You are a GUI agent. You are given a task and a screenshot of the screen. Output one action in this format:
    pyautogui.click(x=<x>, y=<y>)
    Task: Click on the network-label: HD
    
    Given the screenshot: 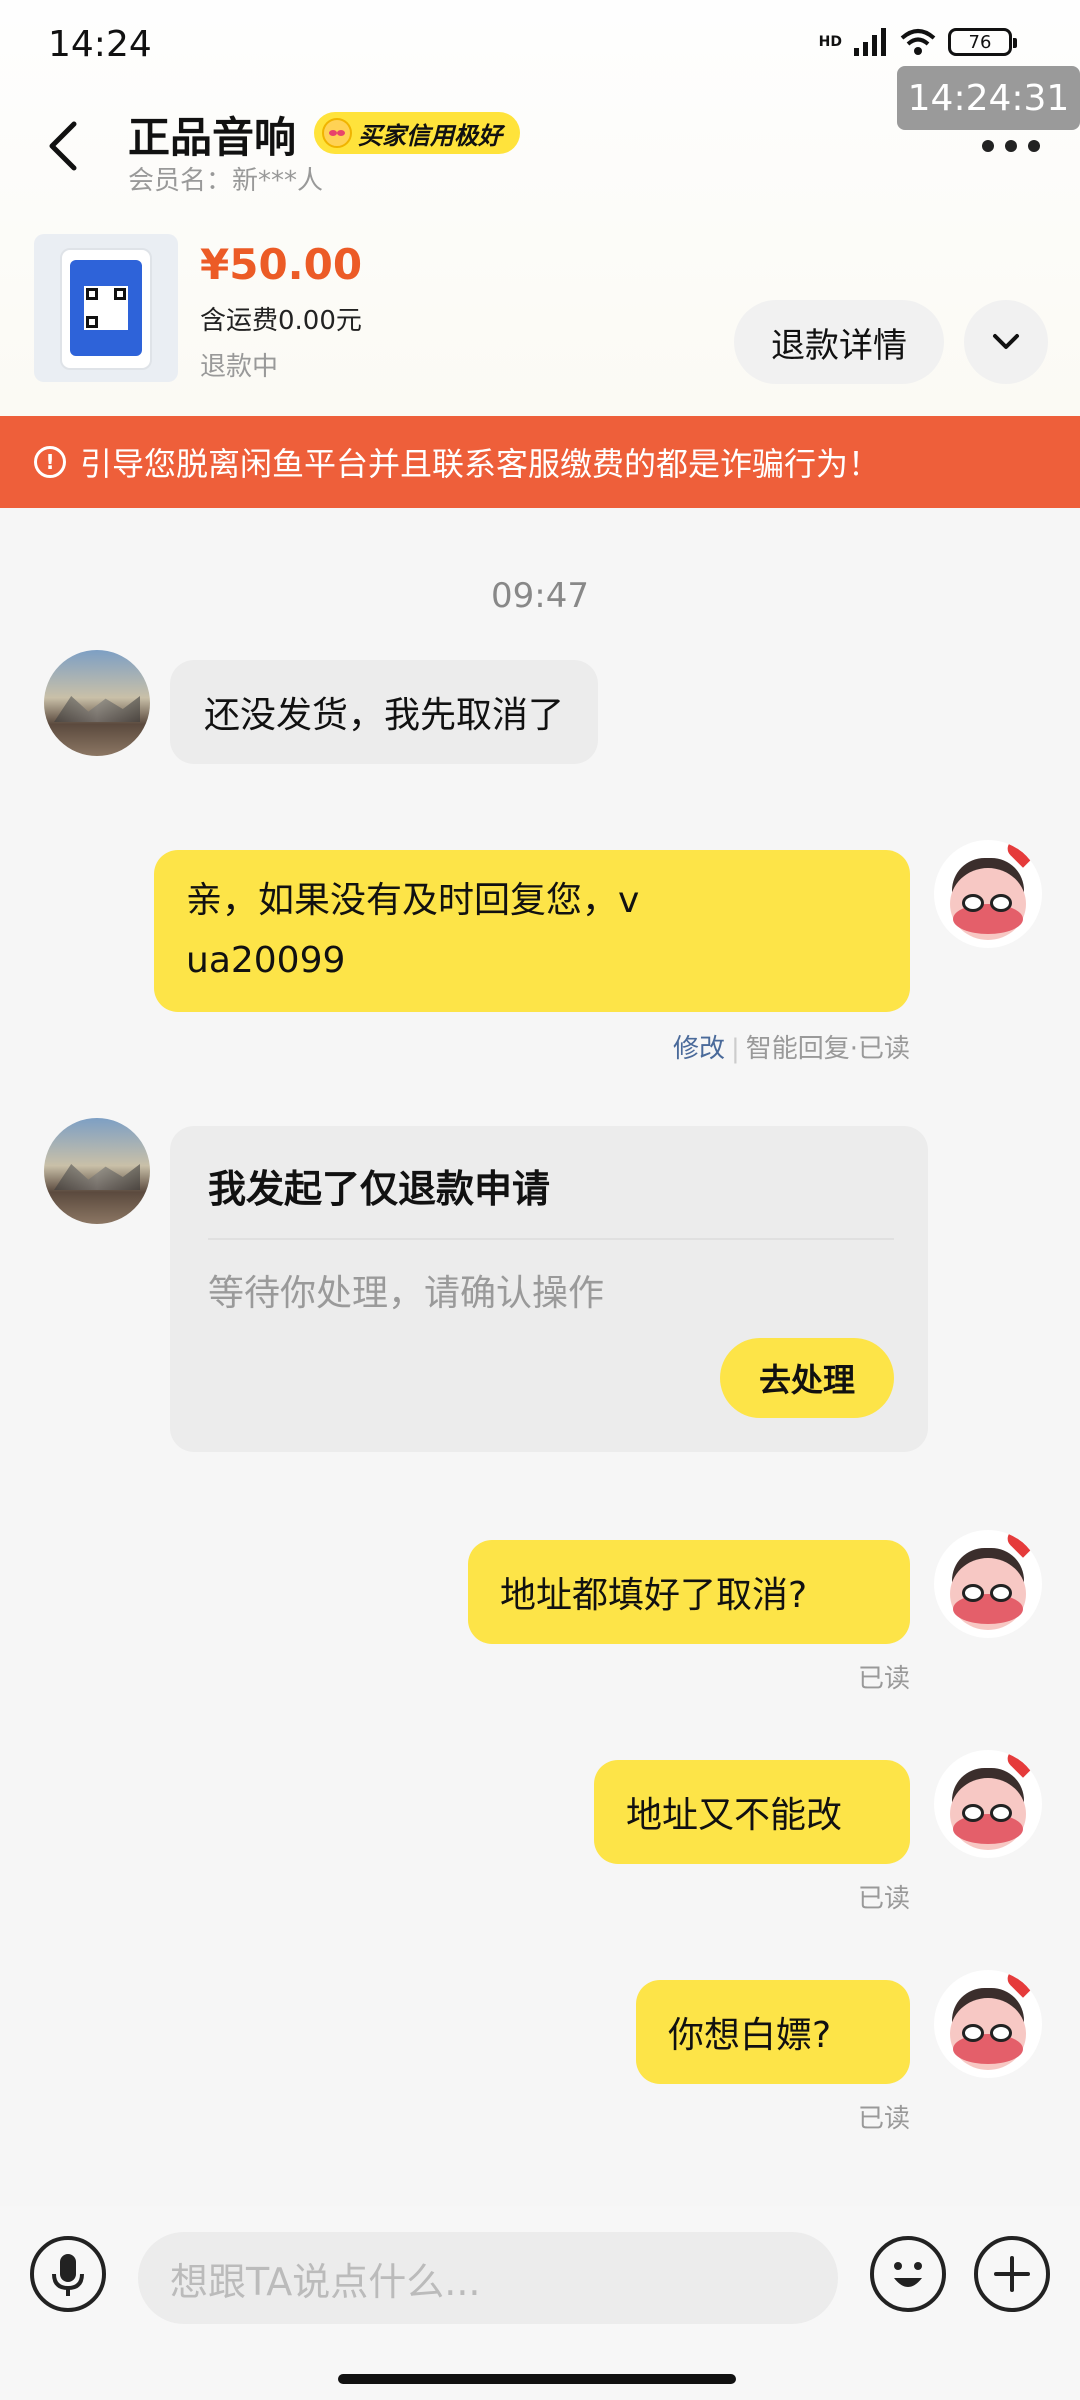 What is the action you would take?
    pyautogui.click(x=830, y=42)
    